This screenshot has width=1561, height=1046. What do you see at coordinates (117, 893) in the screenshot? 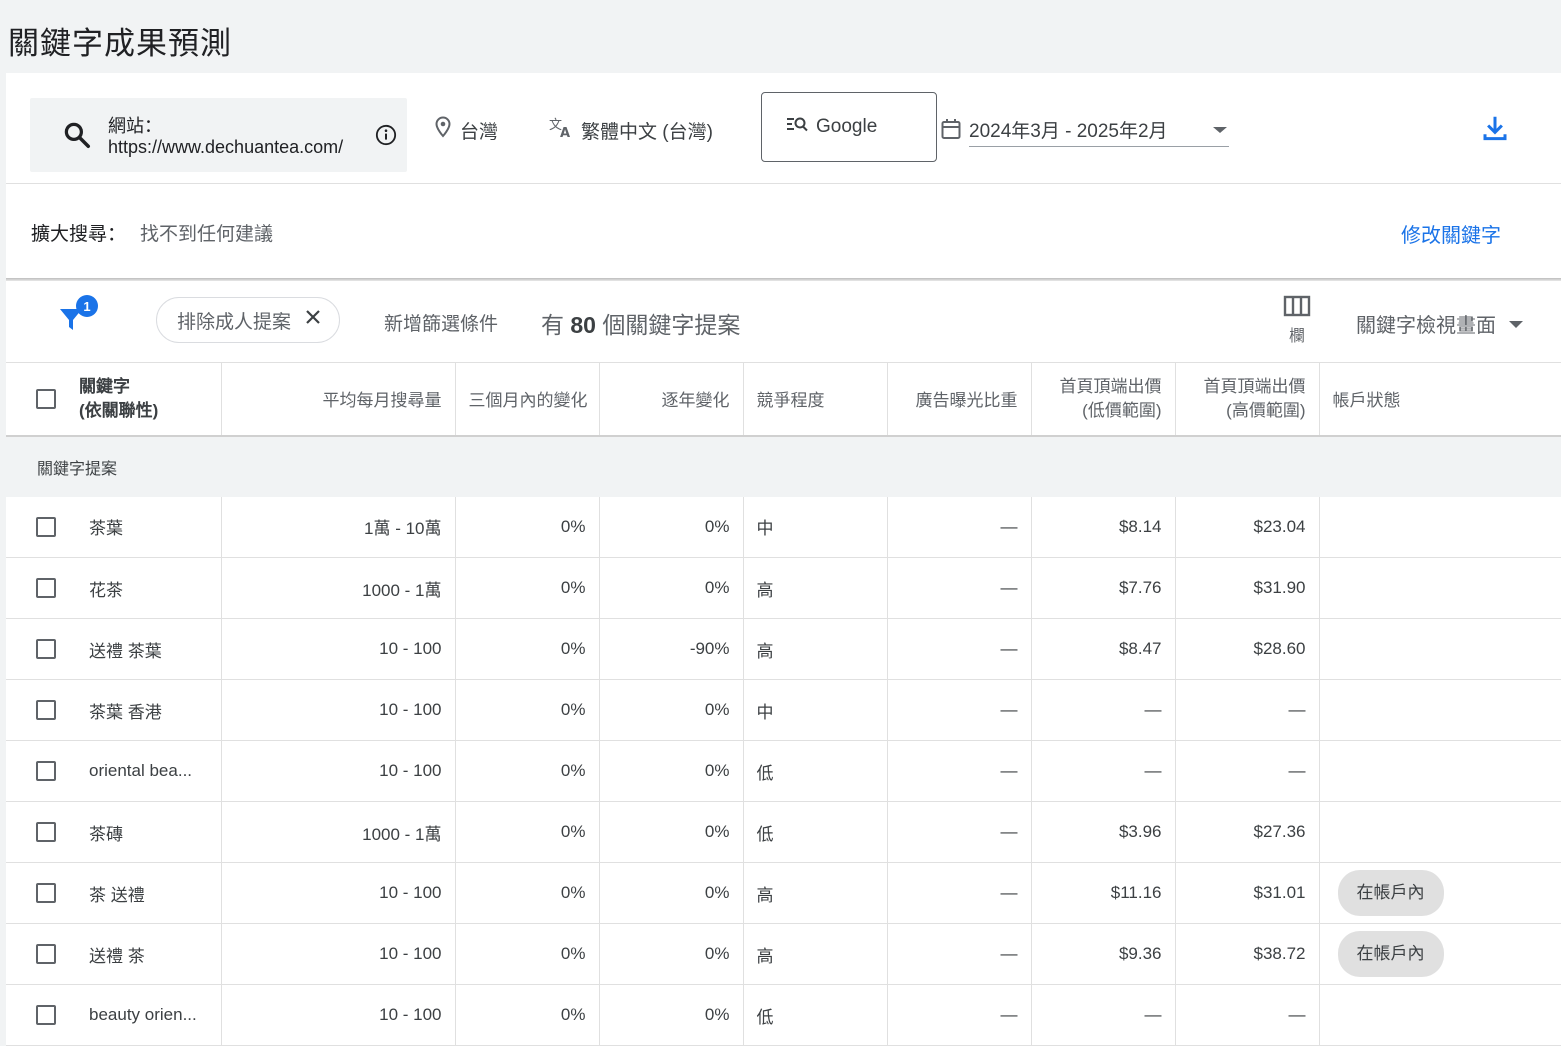
I see `keyword-text: 茶 送禮` at bounding box center [117, 893].